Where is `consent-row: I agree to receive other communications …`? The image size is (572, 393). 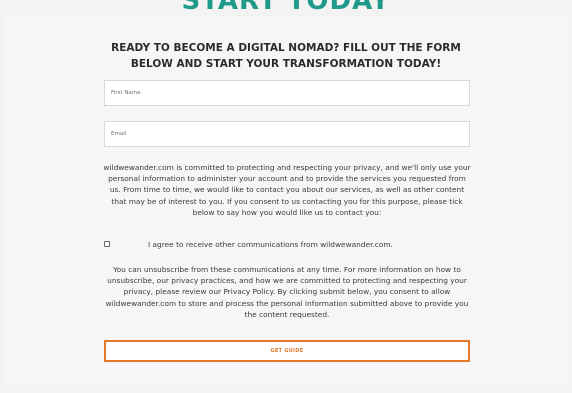 consent-row: I agree to receive other communications … is located at coordinates (288, 245).